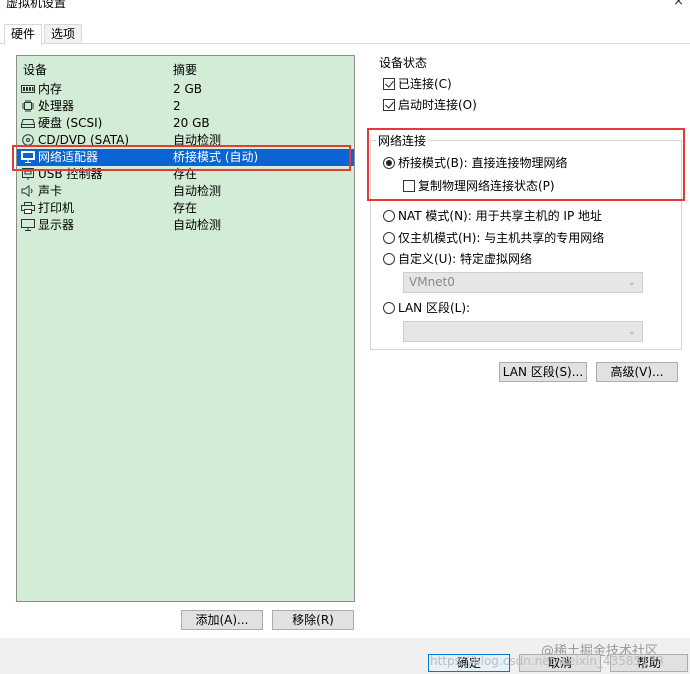 The image size is (690, 674). What do you see at coordinates (28, 89) in the screenshot?
I see `memory-icon` at bounding box center [28, 89].